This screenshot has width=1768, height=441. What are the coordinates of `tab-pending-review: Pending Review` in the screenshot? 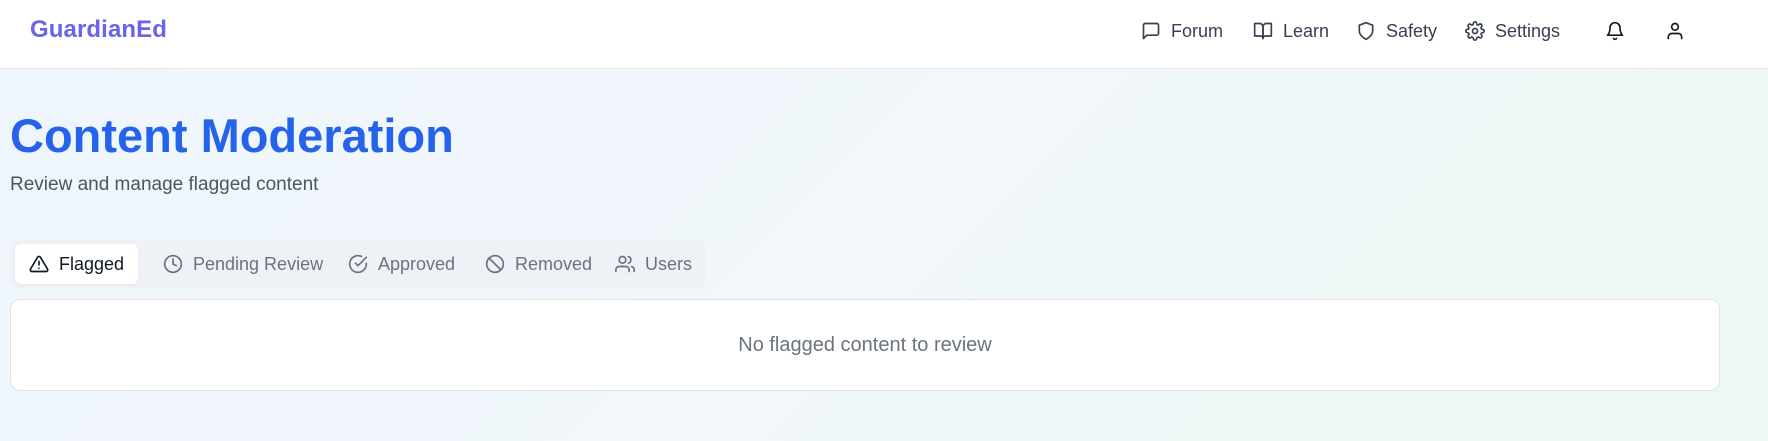 It's located at (243, 264).